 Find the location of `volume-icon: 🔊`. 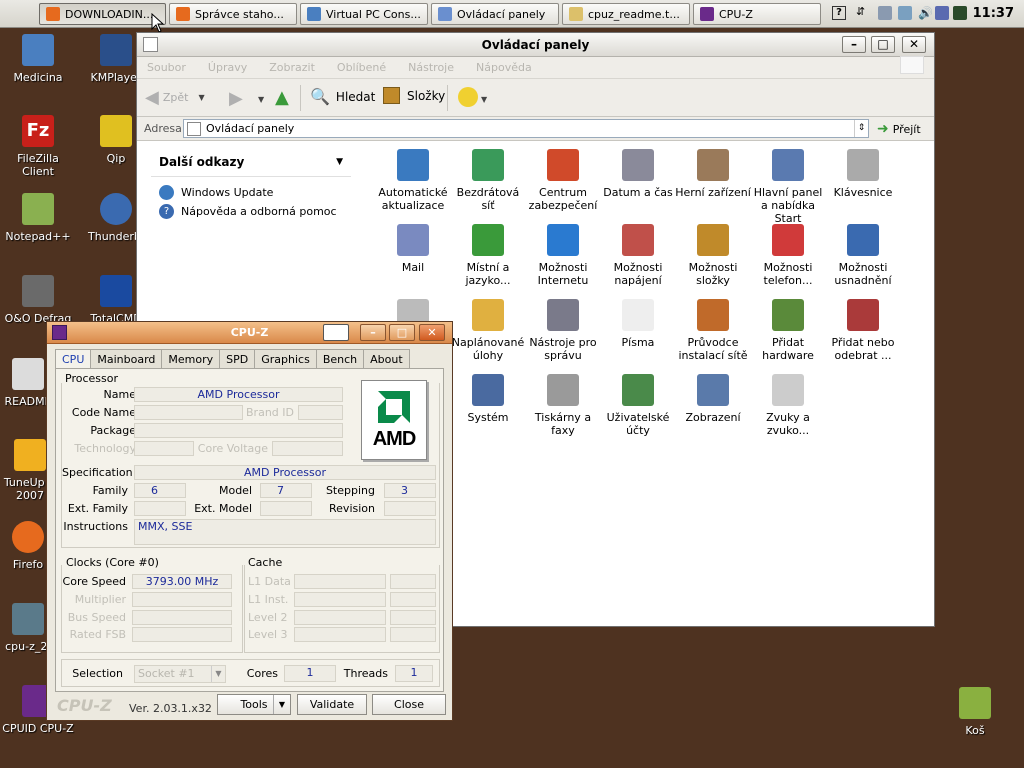

volume-icon: 🔊 is located at coordinates (925, 13).